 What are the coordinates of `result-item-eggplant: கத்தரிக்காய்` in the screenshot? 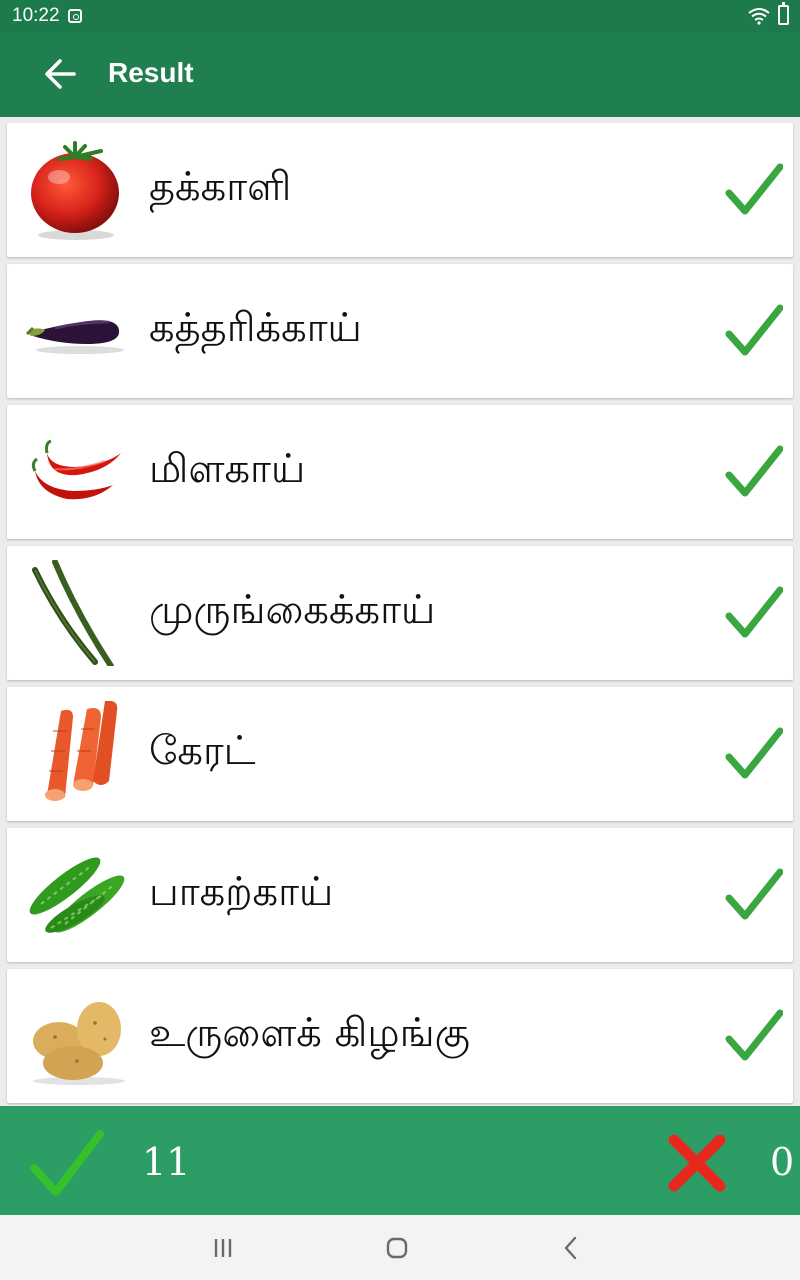 It's located at (400, 331).